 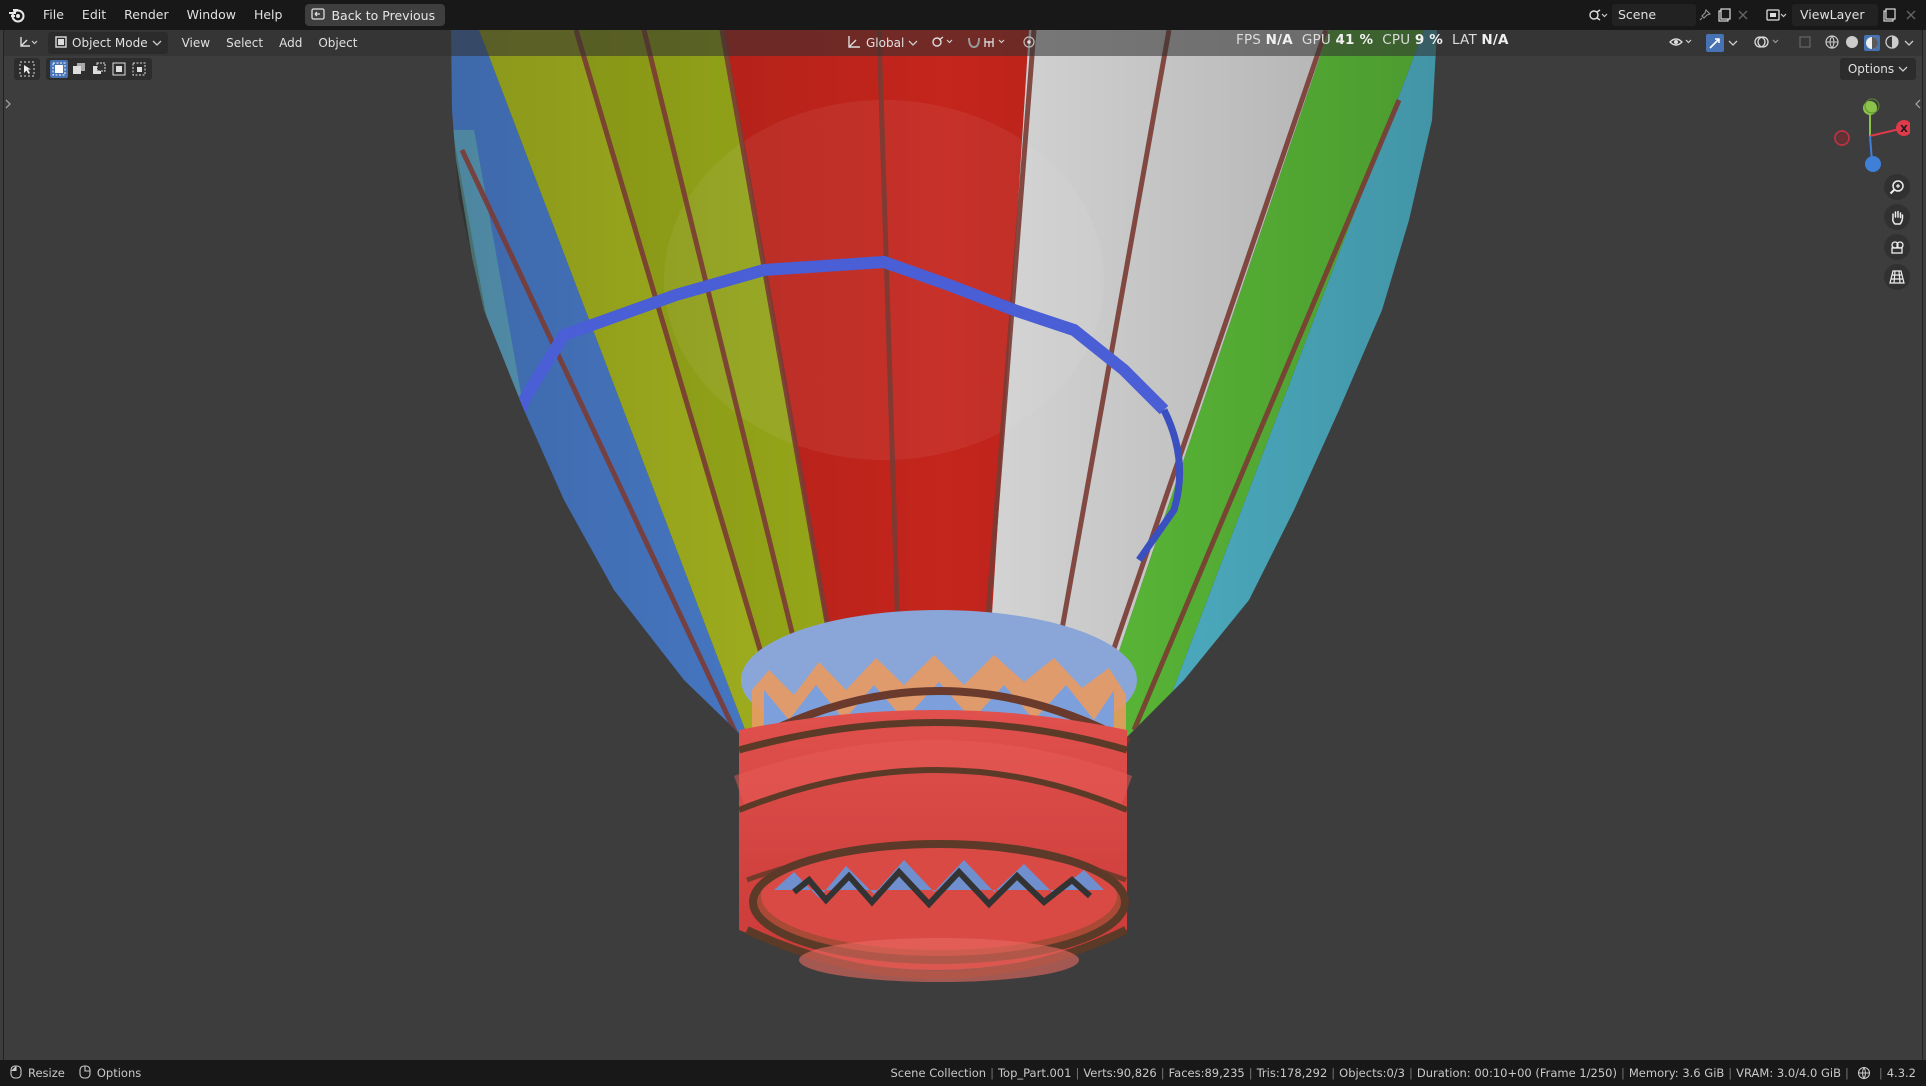 I want to click on scene-selector: Scene, so click(x=1670, y=15).